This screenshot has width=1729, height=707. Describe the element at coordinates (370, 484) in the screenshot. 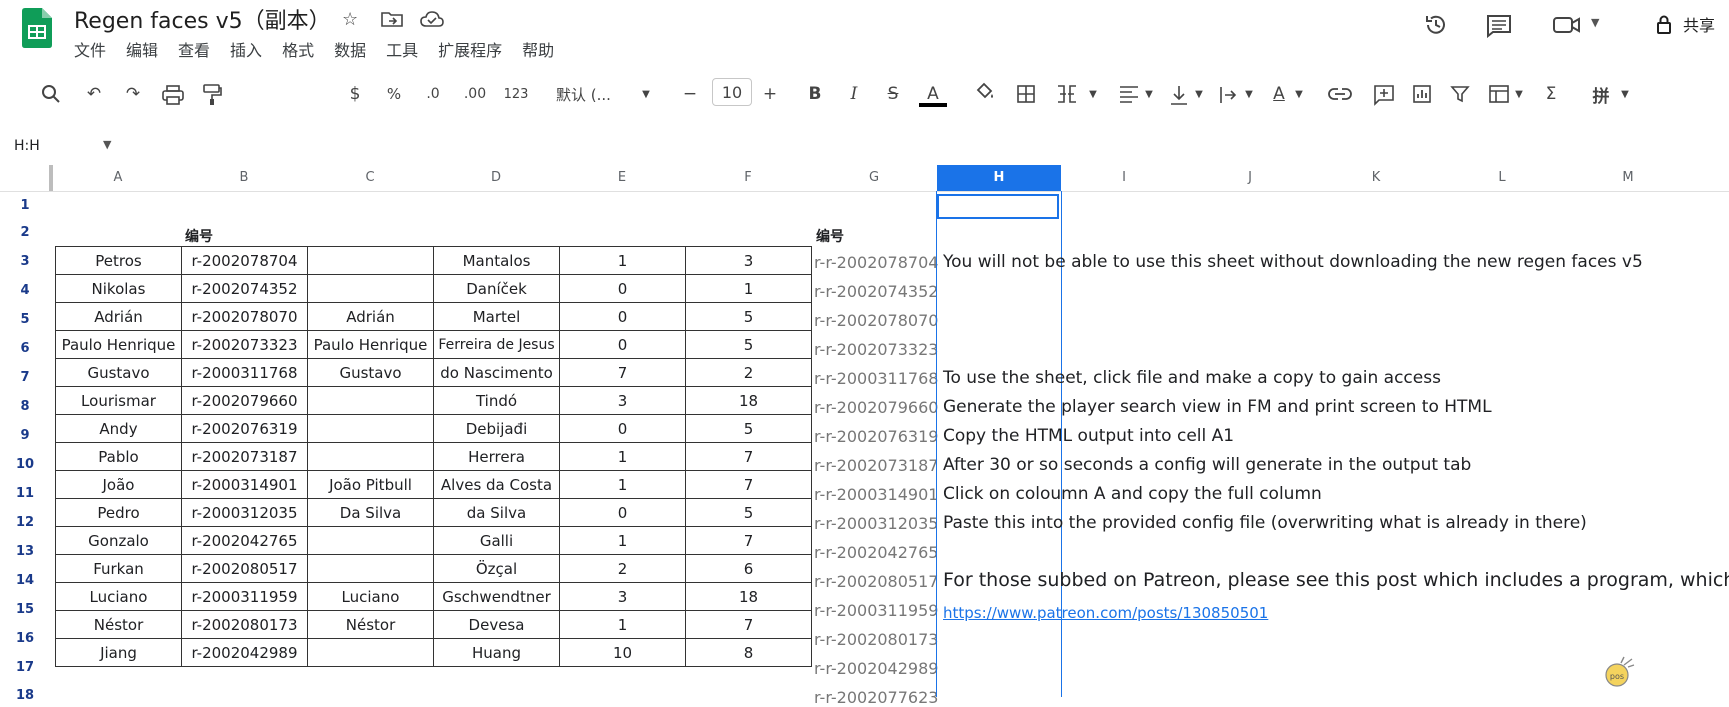

I see `cell-common-name: João Pitbull` at that location.